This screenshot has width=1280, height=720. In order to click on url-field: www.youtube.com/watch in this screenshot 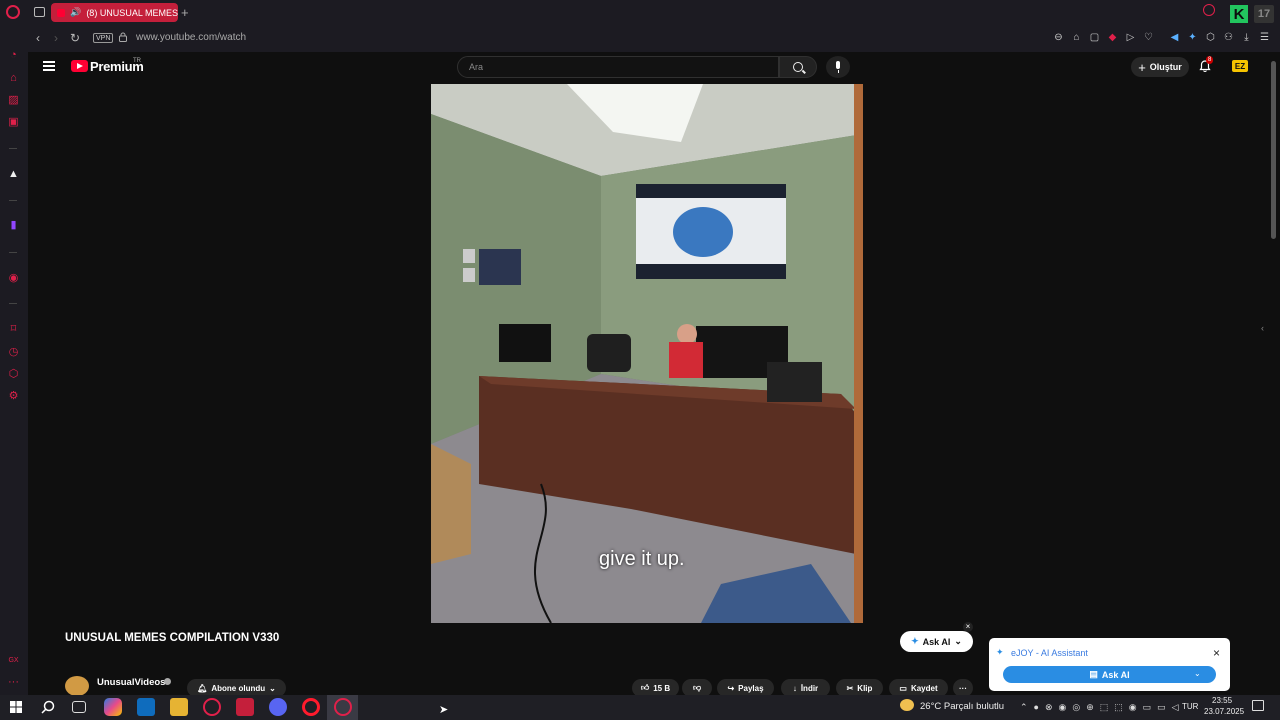, I will do `click(191, 37)`.